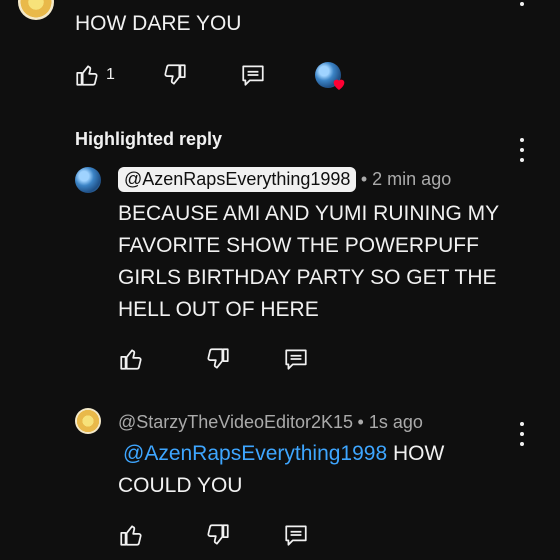 Image resolution: width=560 pixels, height=560 pixels. What do you see at coordinates (298, 245) in the screenshot?
I see `reply-text-line: FAVORITE SHOW THE POWERPUFF` at bounding box center [298, 245].